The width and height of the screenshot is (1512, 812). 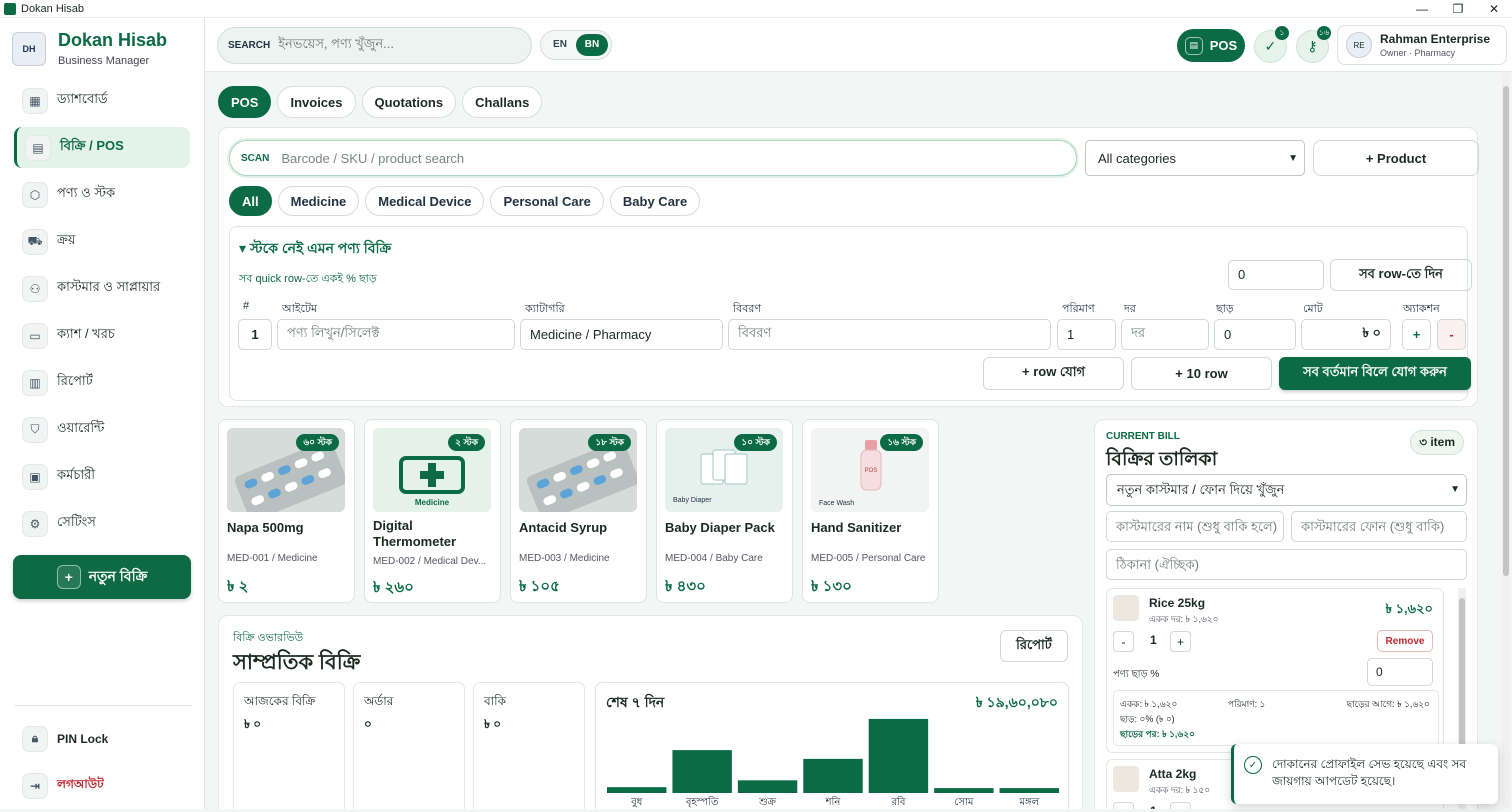 I want to click on brand-name: Dokan Hisab, so click(x=113, y=40).